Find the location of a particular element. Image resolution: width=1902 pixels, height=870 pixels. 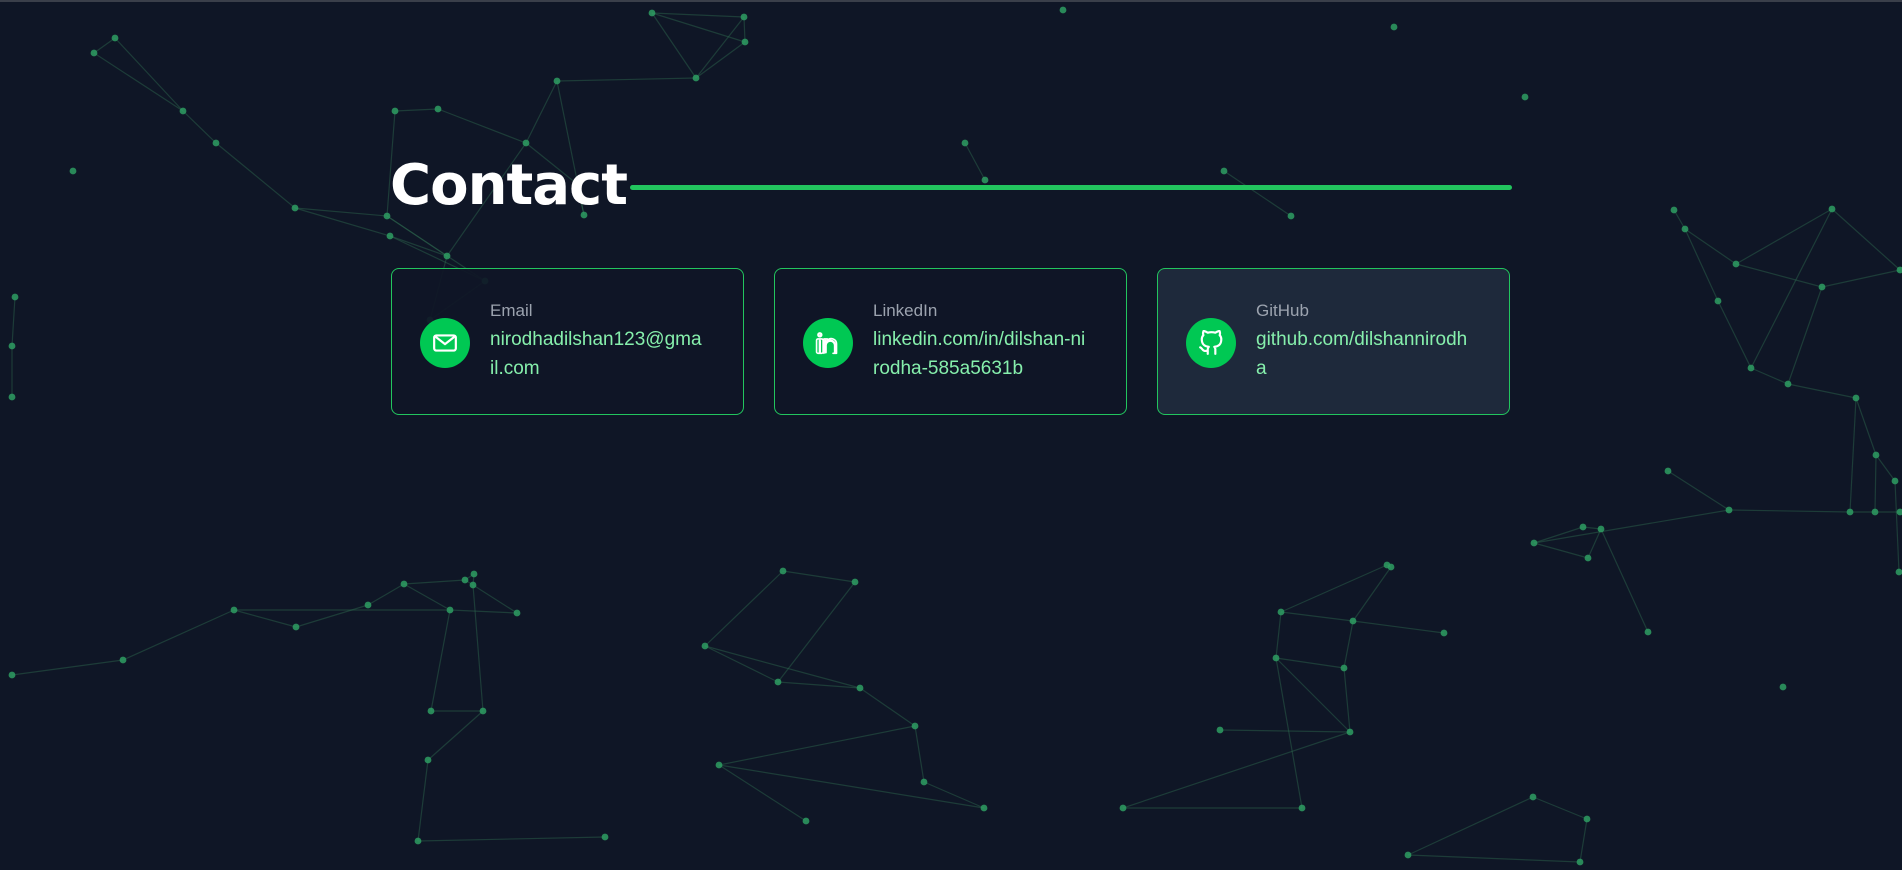

contact-card-text: GitHub github.com/dilshannirodha is located at coordinates (1363, 342).